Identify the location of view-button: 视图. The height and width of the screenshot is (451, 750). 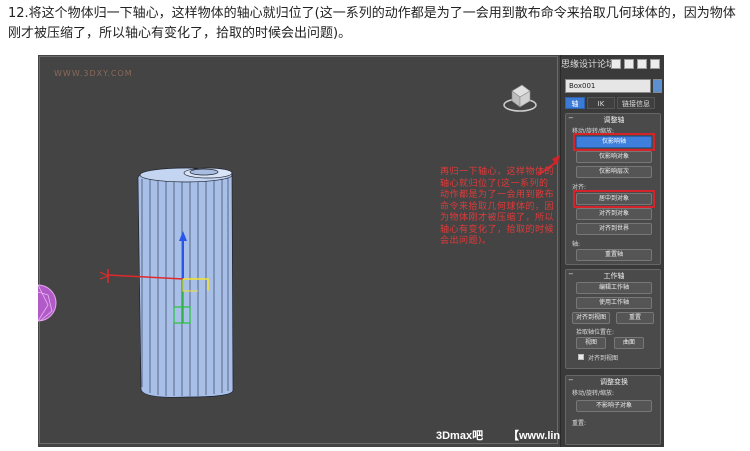
(591, 343).